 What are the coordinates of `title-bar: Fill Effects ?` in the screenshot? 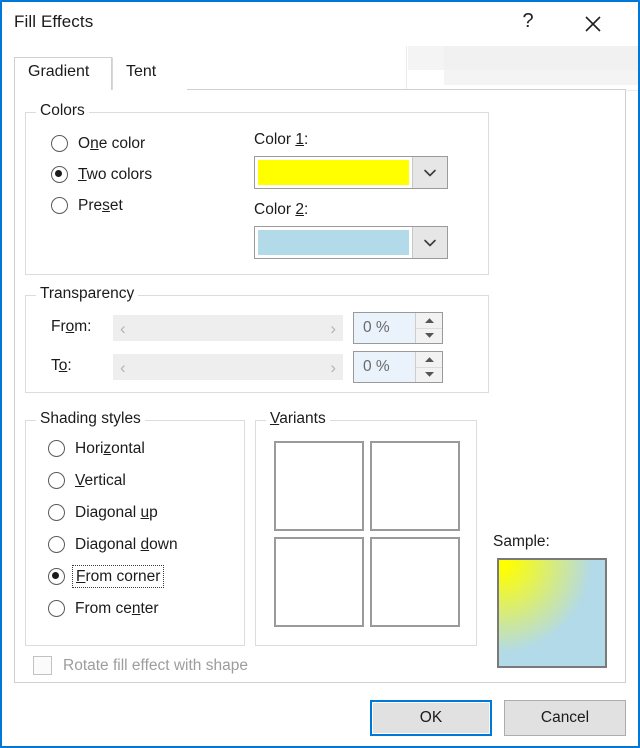 It's located at (320, 24).